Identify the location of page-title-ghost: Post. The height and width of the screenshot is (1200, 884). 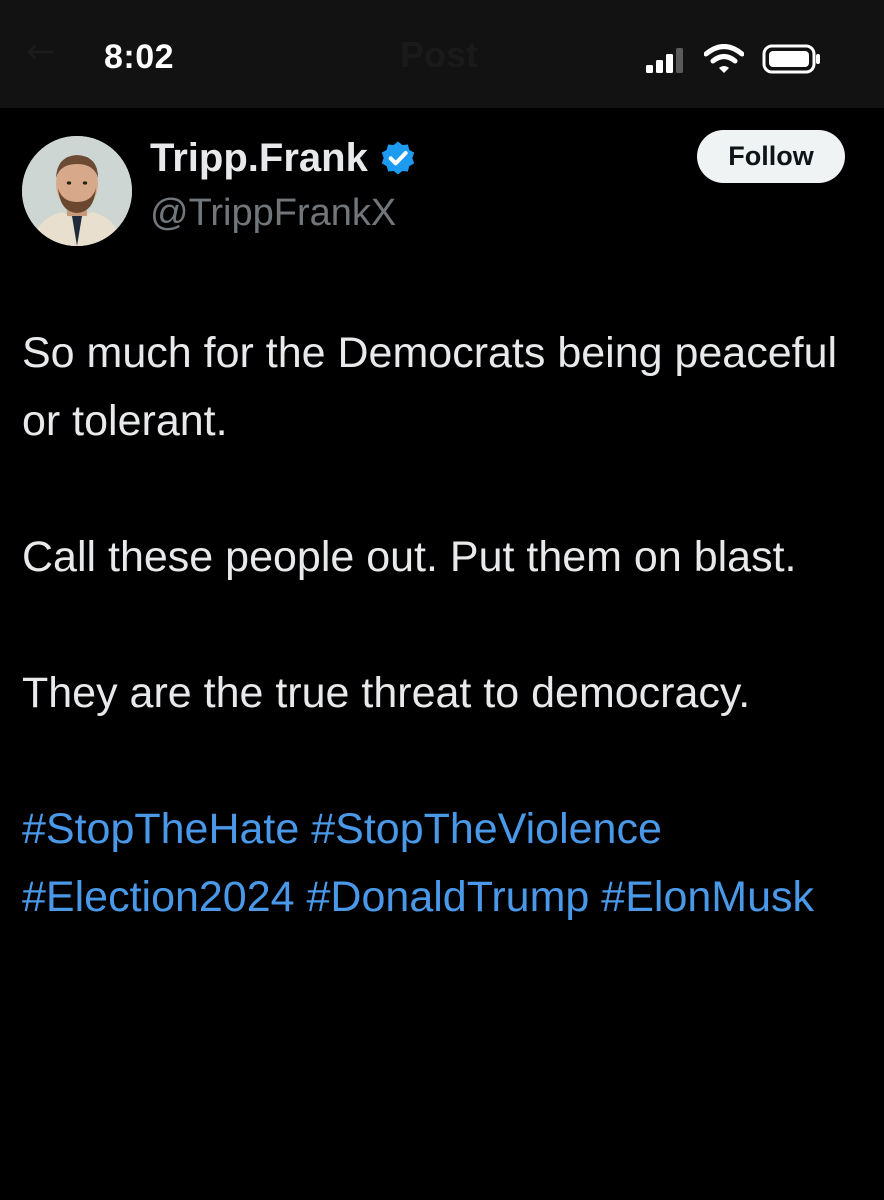
(439, 54).